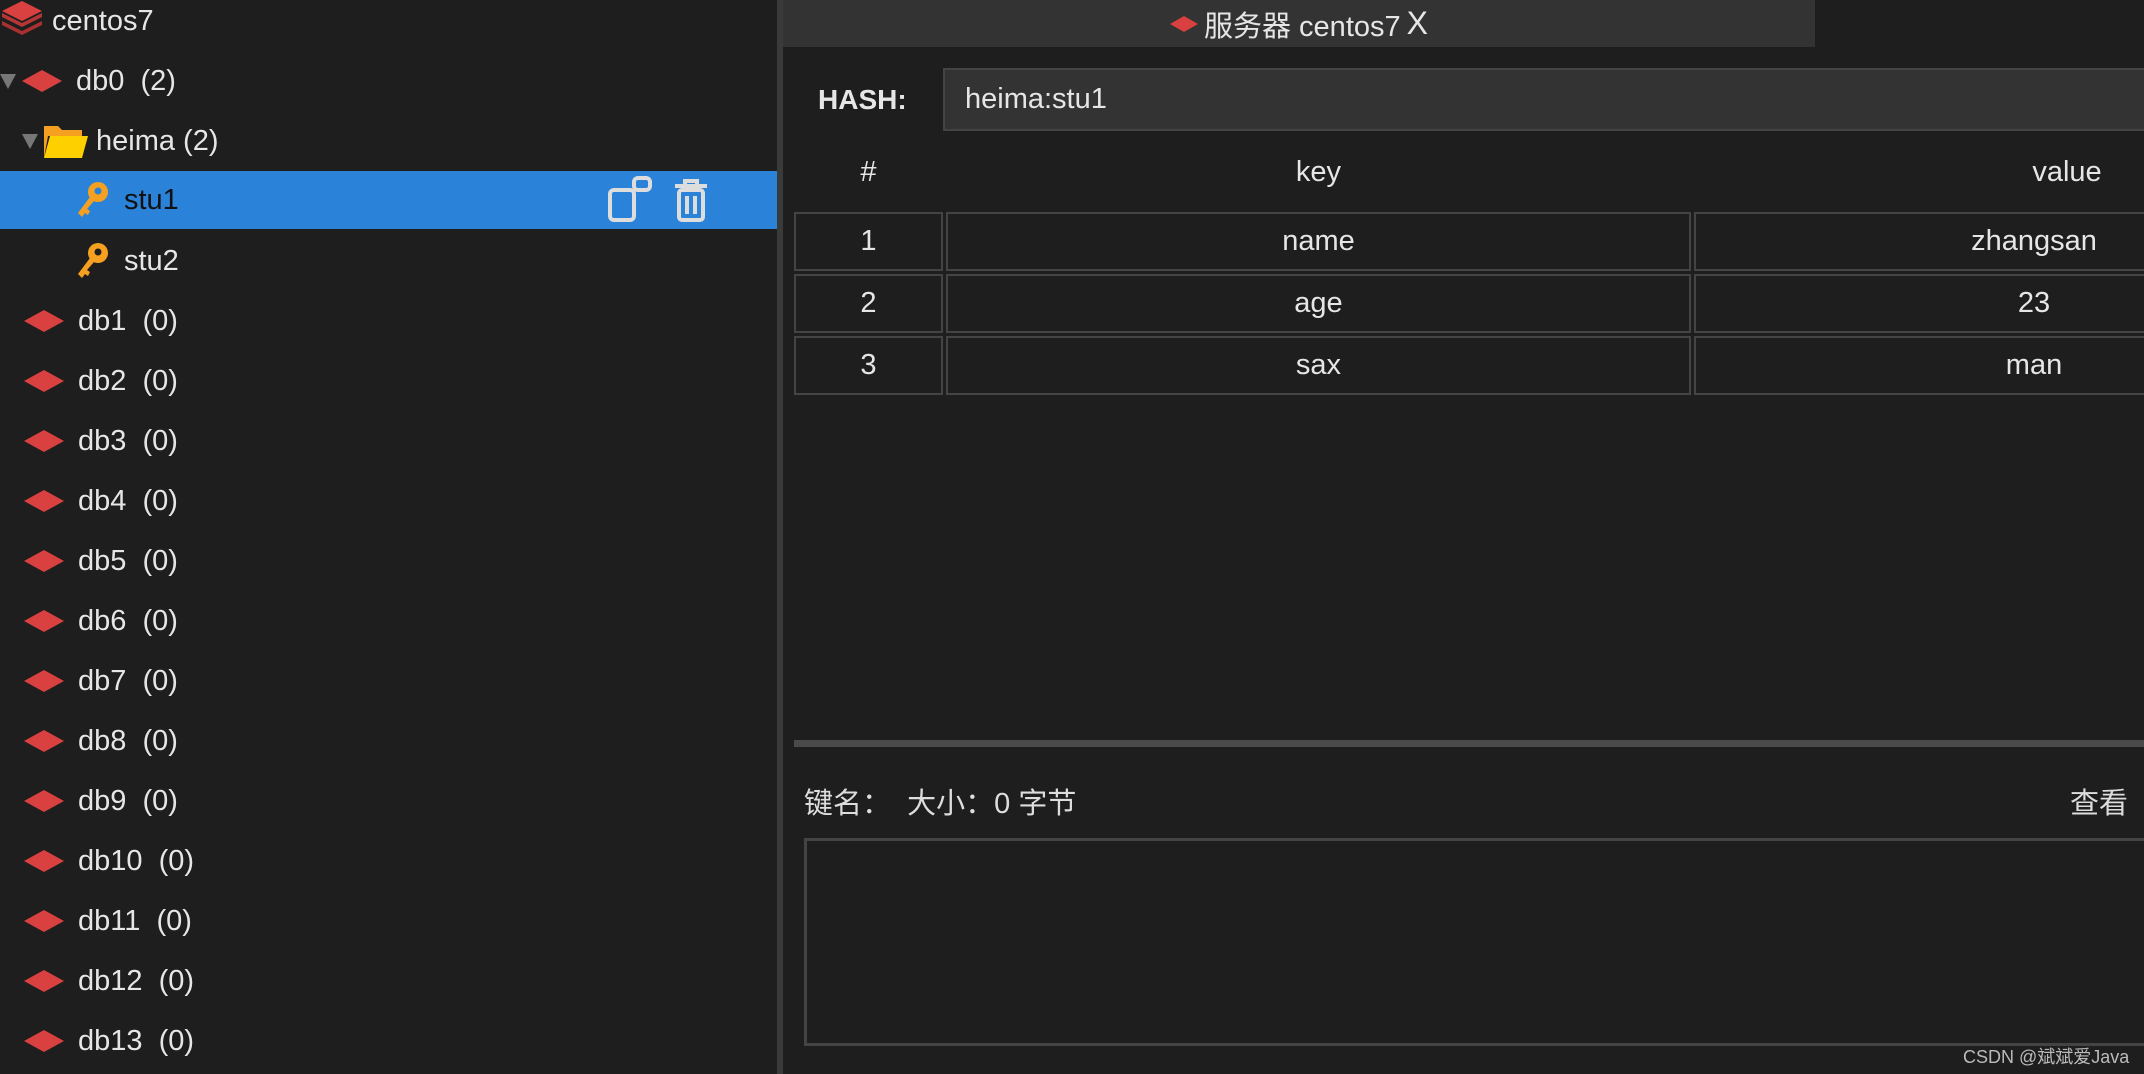  What do you see at coordinates (2034, 365) in the screenshot?
I see `cell-text: man` at bounding box center [2034, 365].